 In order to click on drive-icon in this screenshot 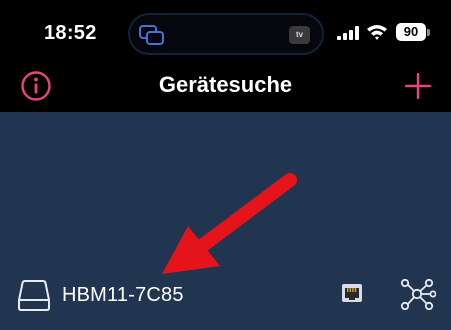, I will do `click(34, 295)`.